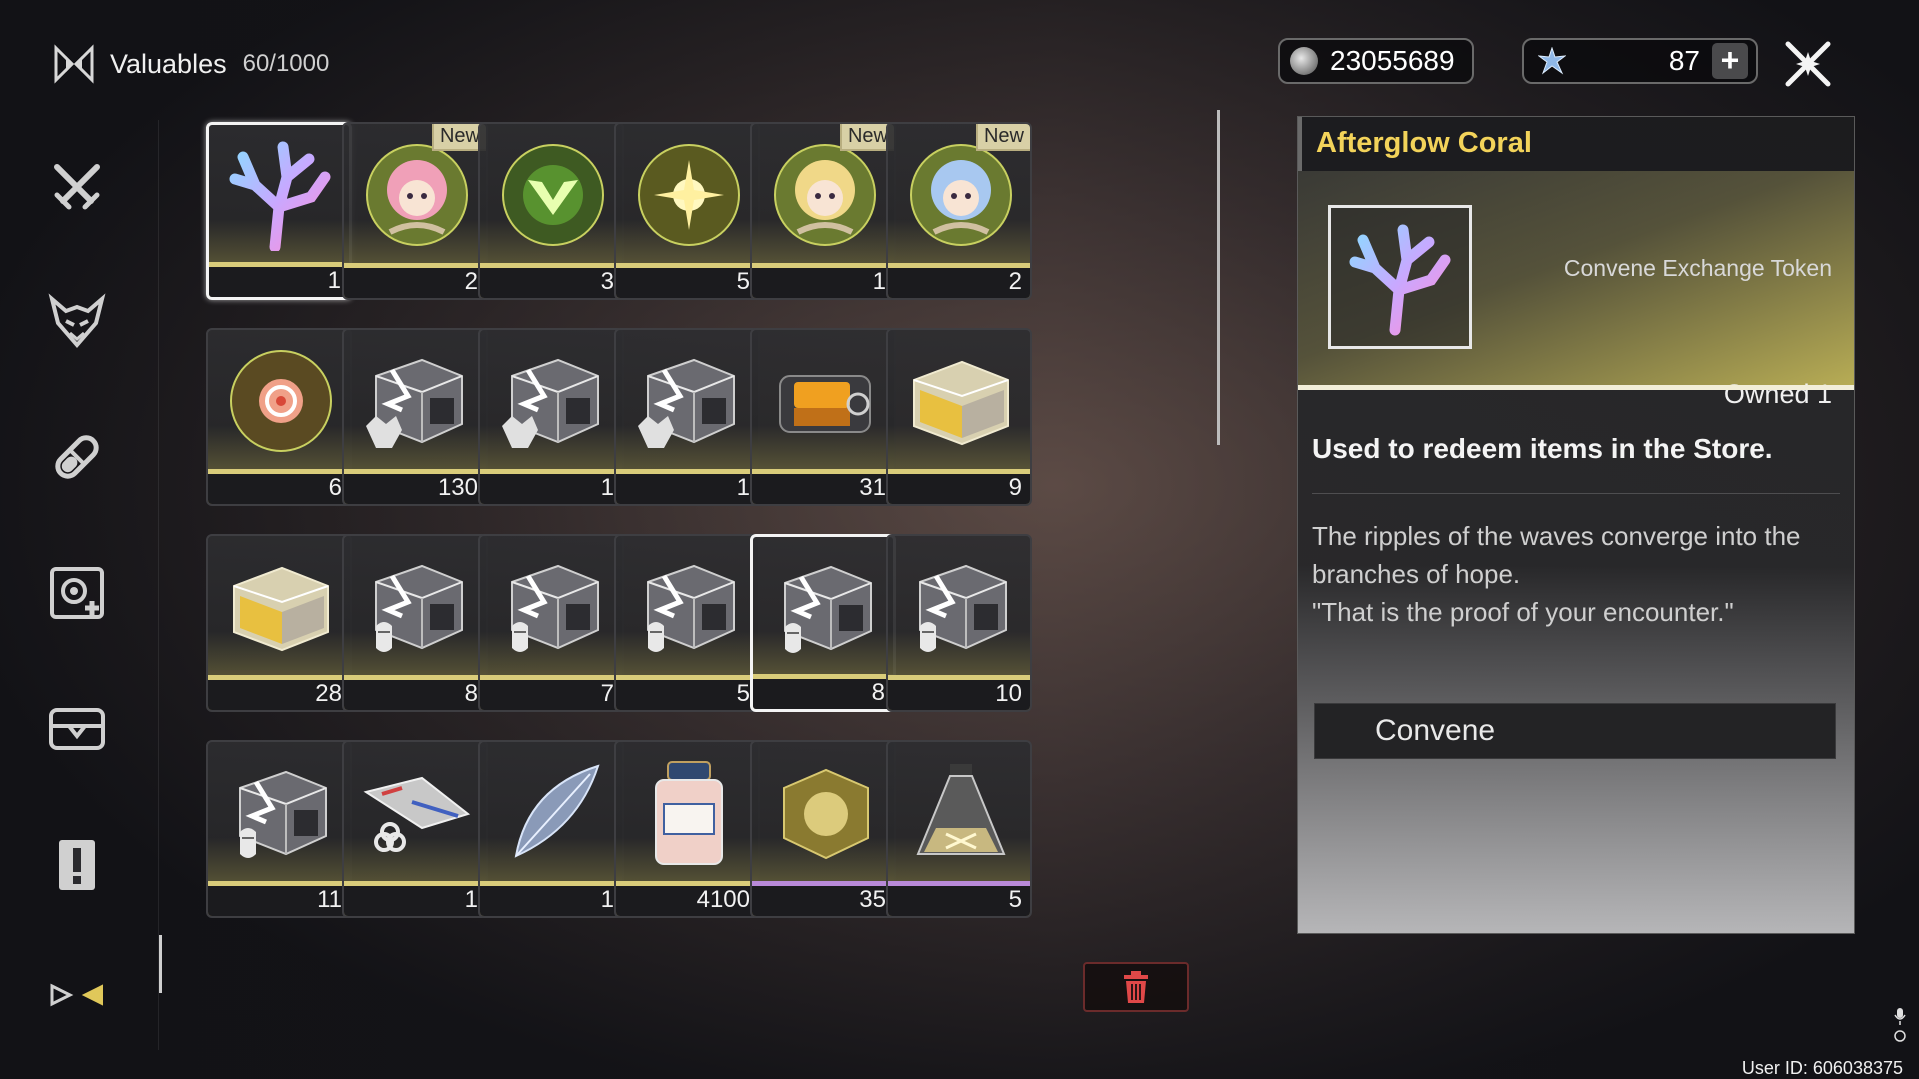 This screenshot has height=1079, width=1919. I want to click on item-slot: 28, so click(279, 623).